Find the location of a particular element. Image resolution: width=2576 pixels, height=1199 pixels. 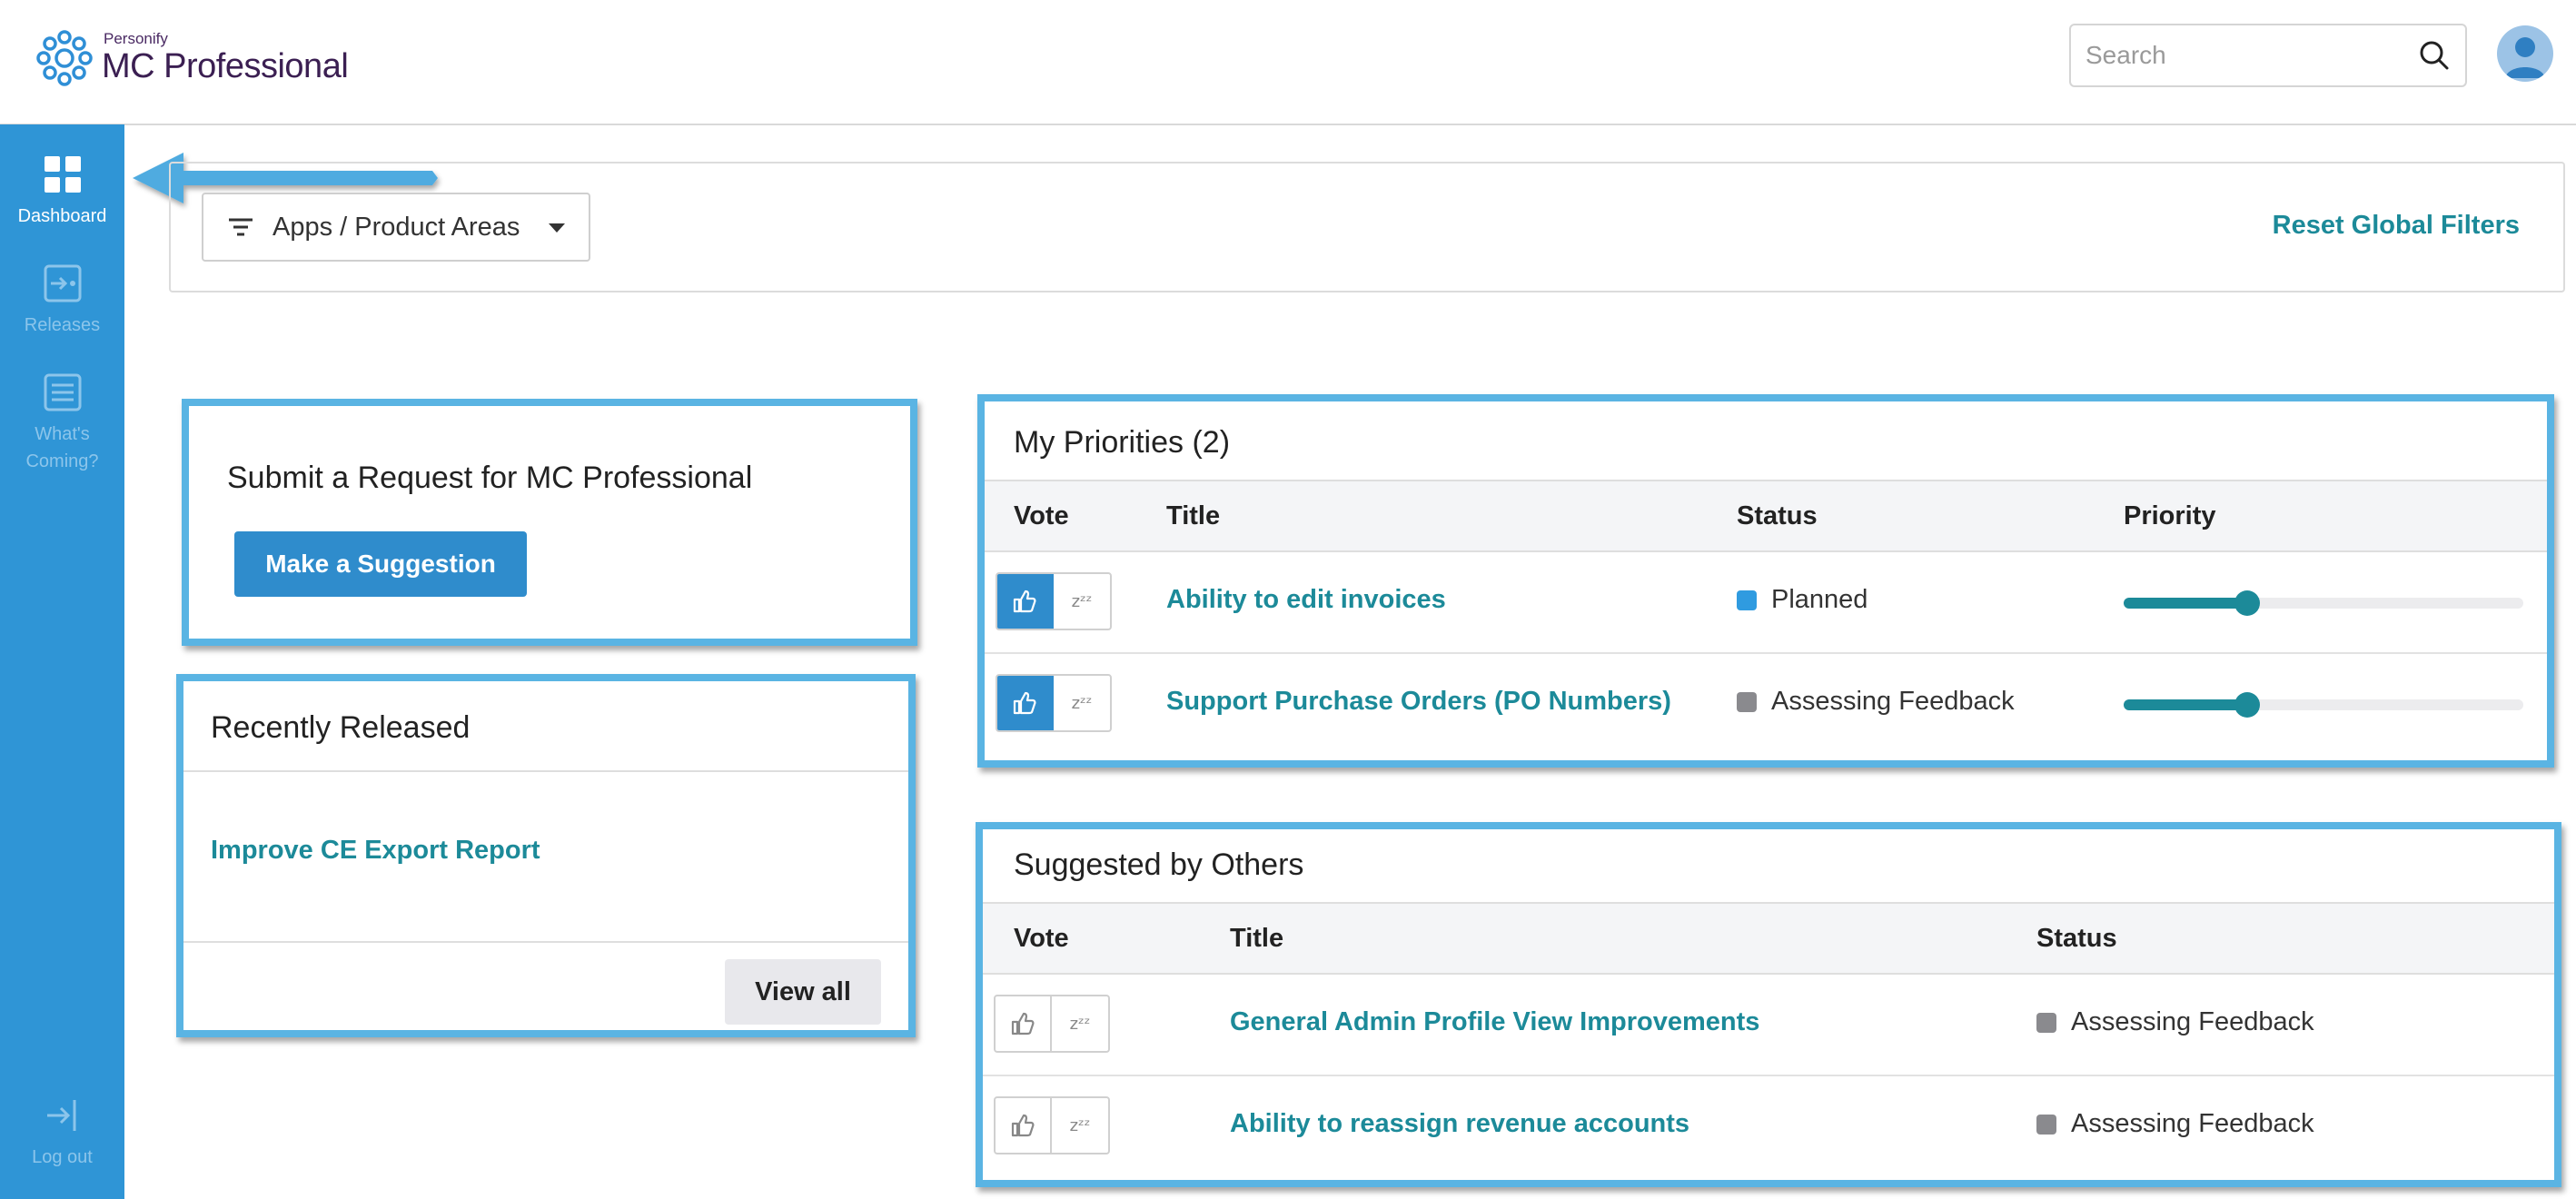

priority-title-link: Support Purchase Orders (PO Numbers) is located at coordinates (1418, 702).